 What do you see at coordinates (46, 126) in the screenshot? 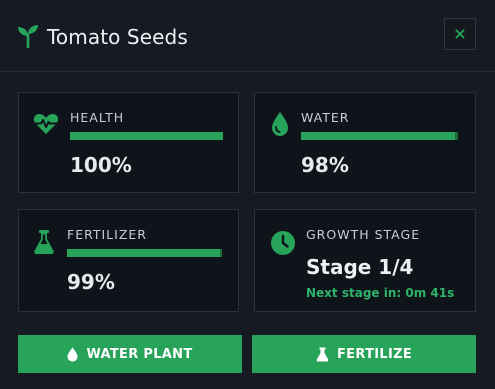
I see `heartbeat-icon` at bounding box center [46, 126].